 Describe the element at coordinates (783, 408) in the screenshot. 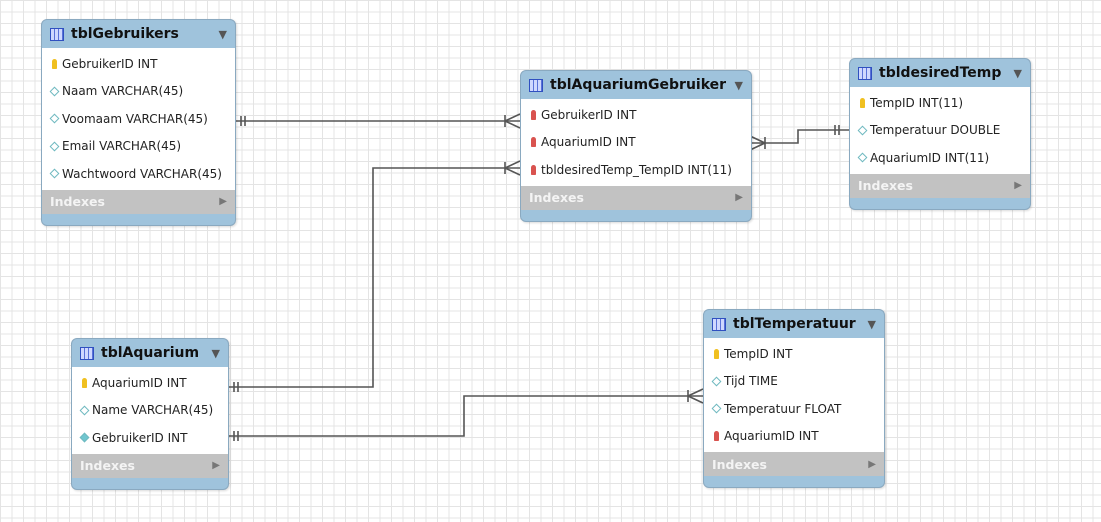

I see `column-text: Temperatuur FLOAT` at that location.